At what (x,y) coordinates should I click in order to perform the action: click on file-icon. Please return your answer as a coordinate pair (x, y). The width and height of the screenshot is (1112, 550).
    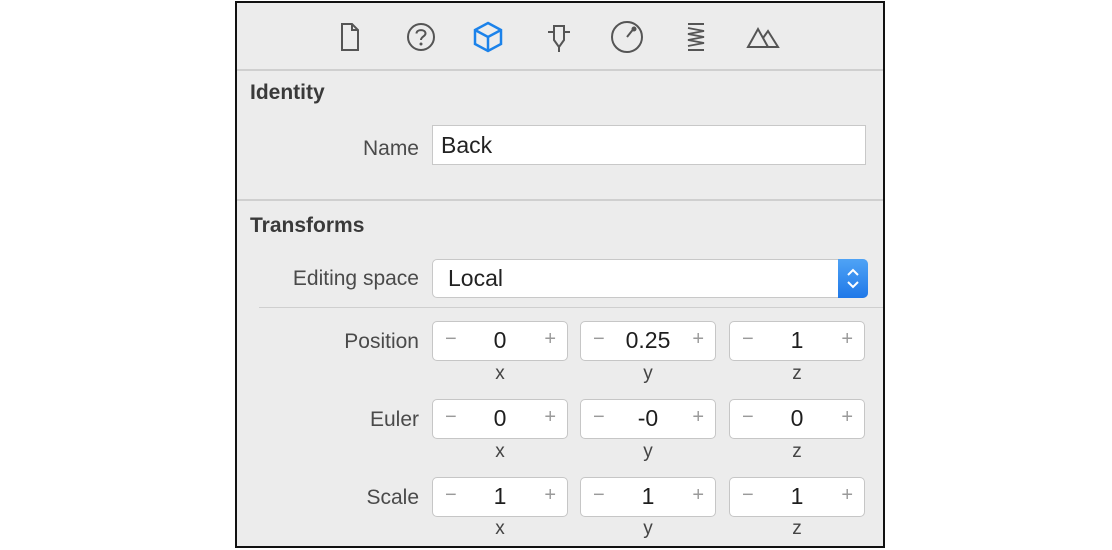
    Looking at the image, I should click on (350, 37).